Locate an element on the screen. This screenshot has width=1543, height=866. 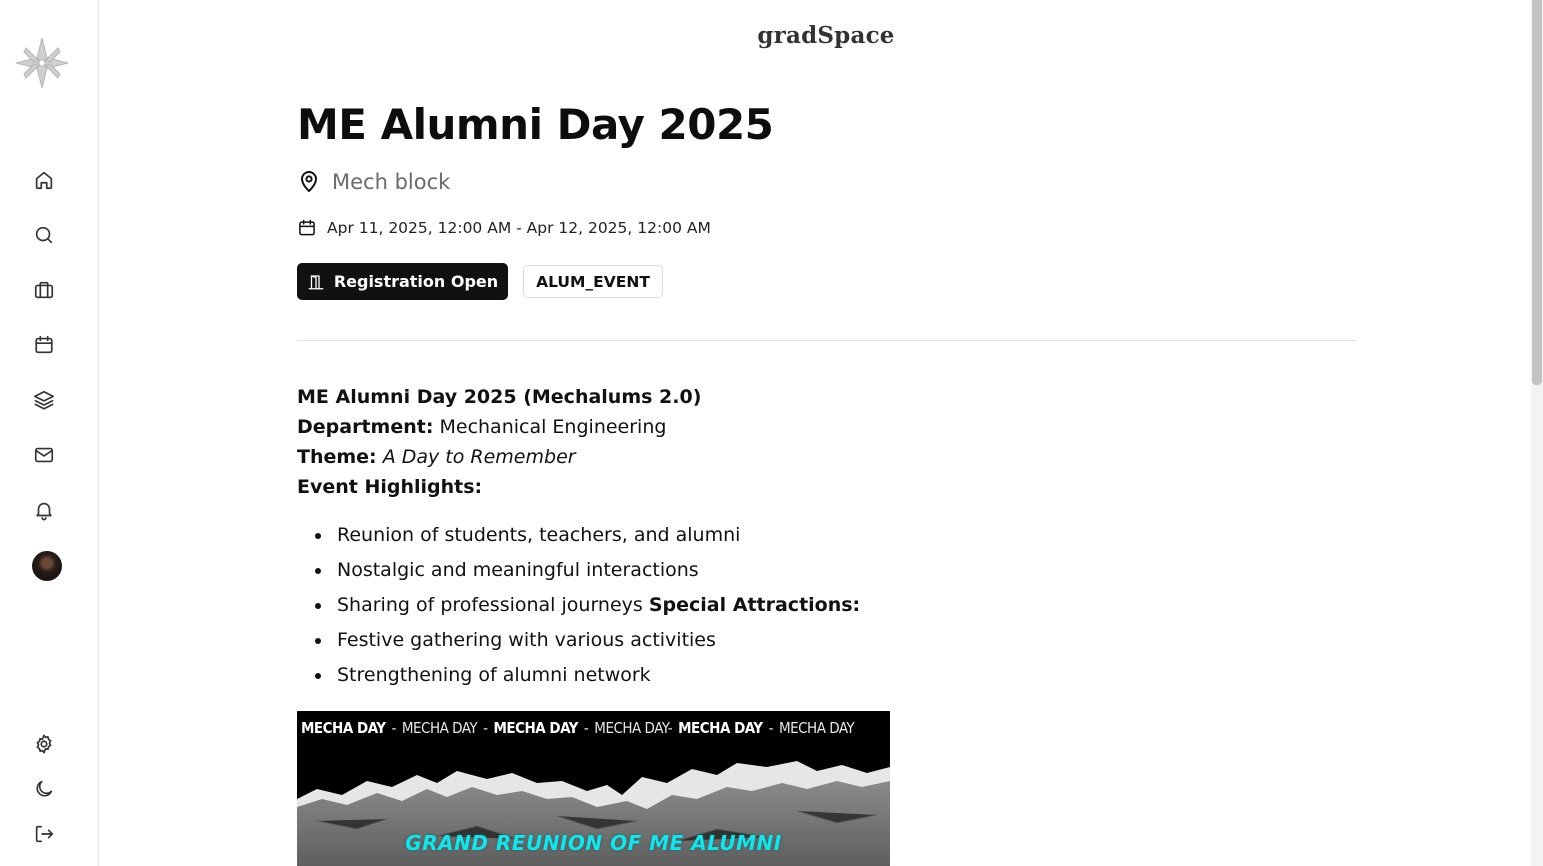
event-title: ME Alumni Day 2025 is located at coordinates (535, 124).